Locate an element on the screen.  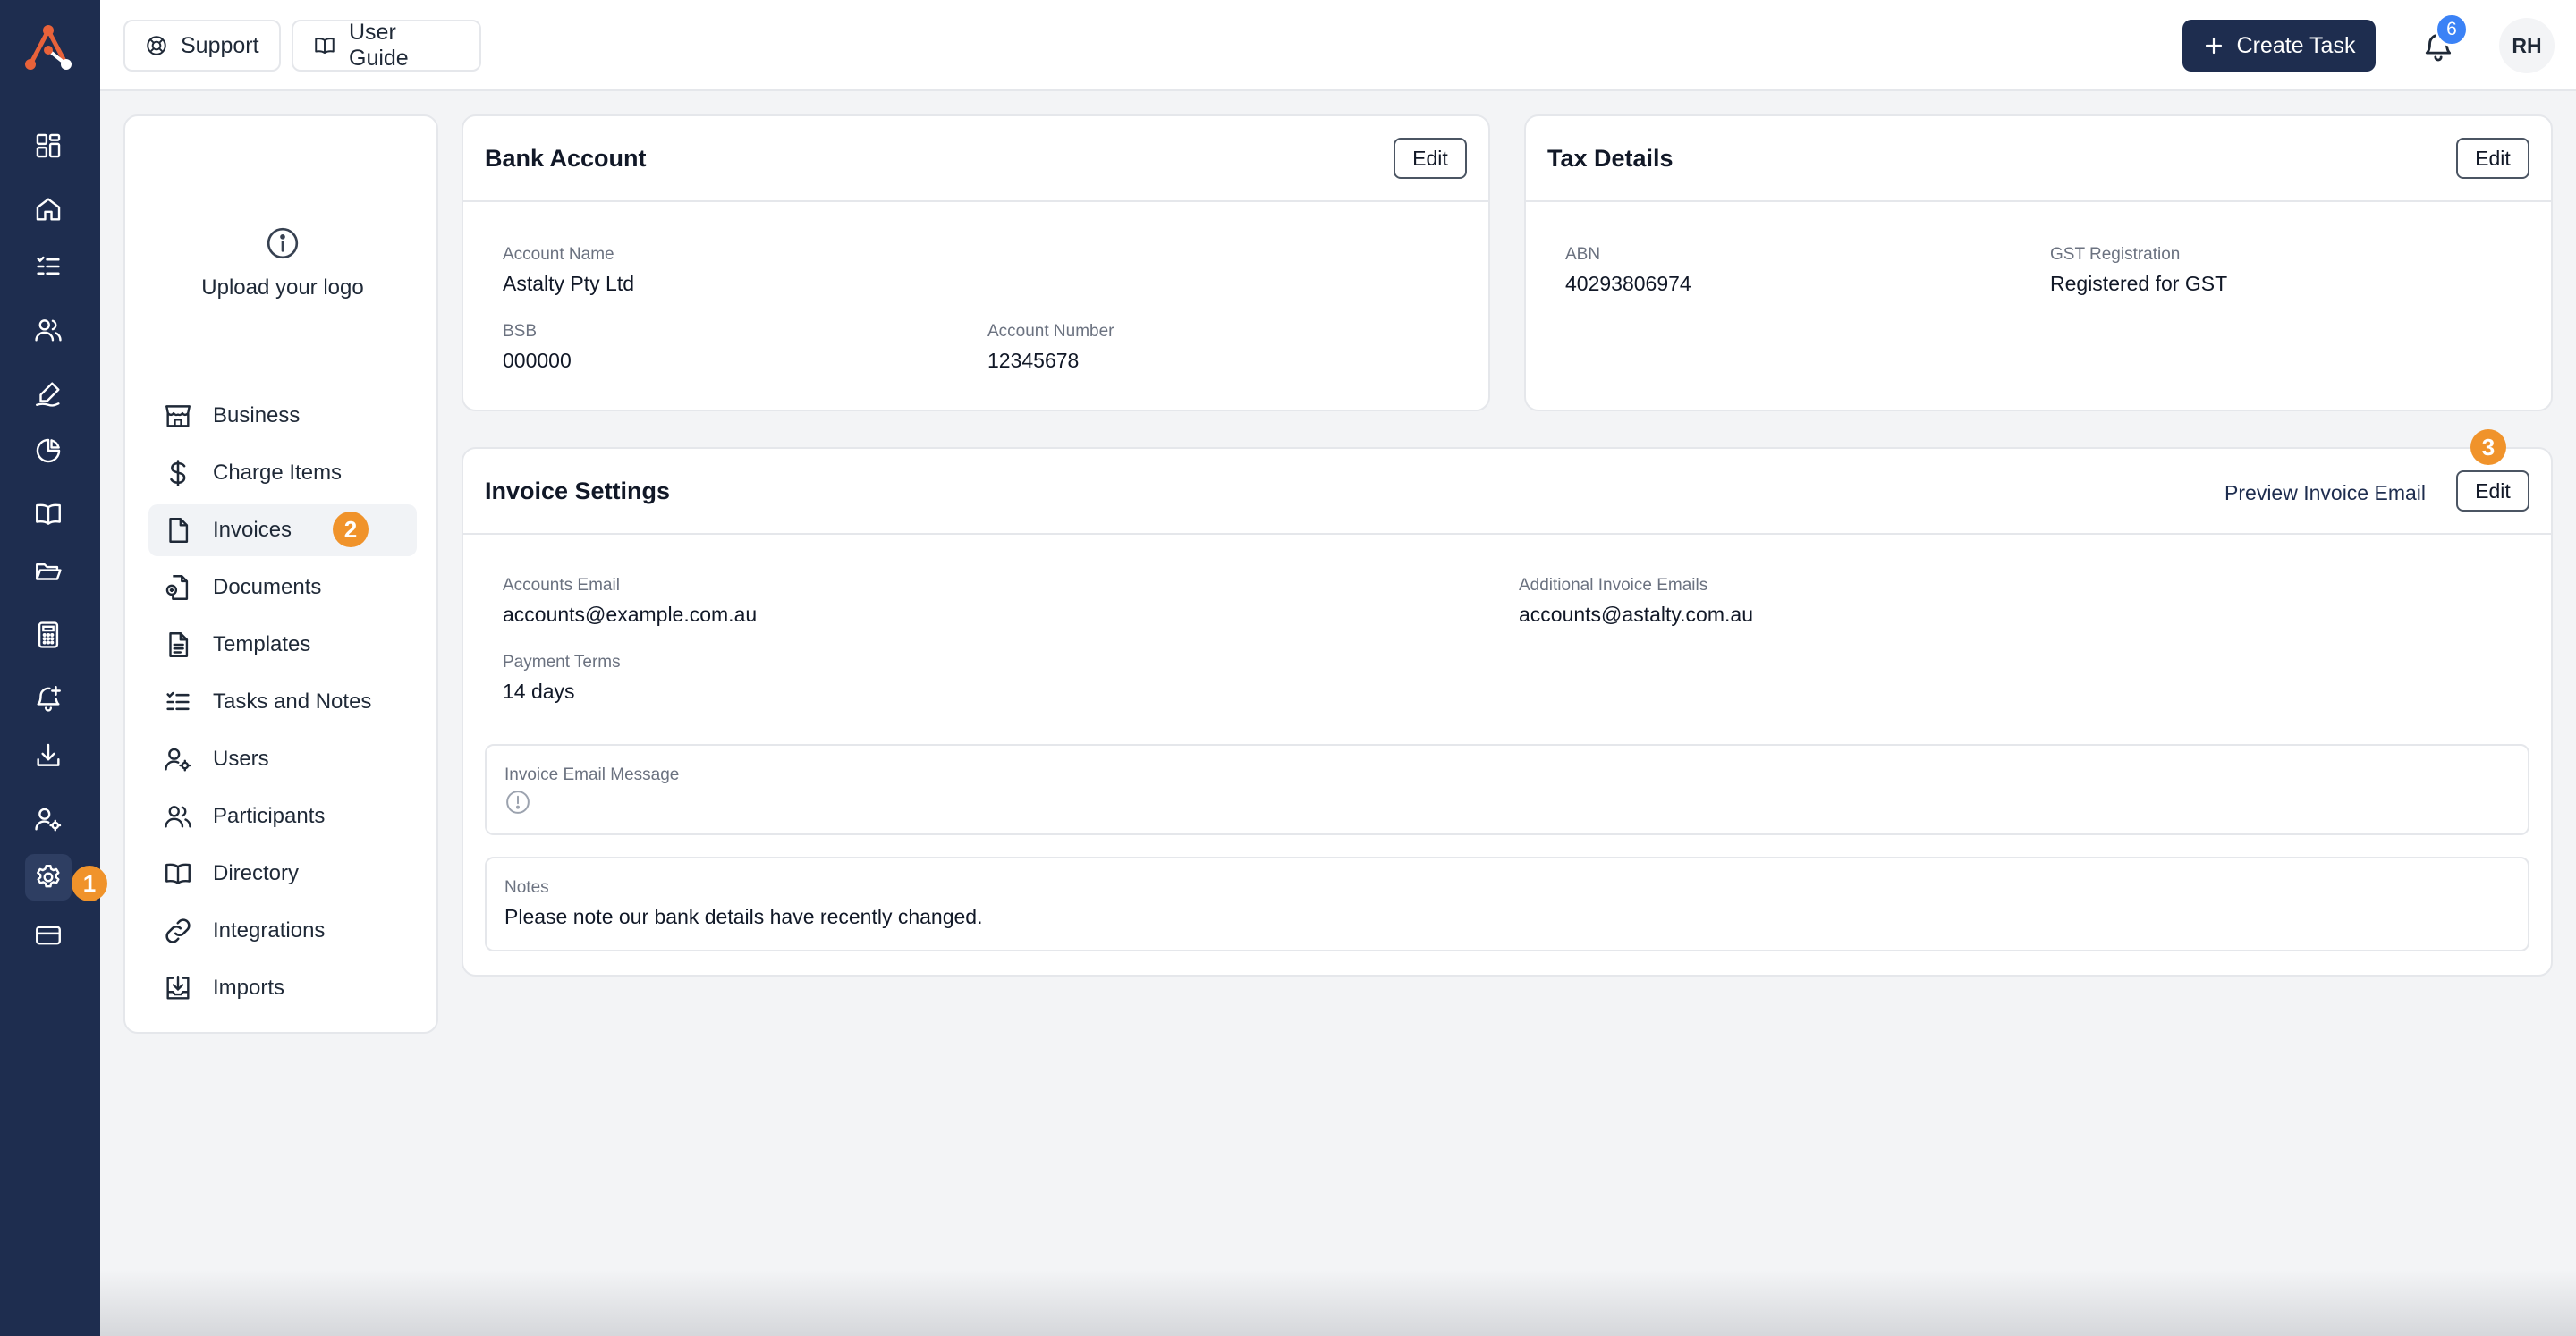
bsb-field: BSB 000000 is located at coordinates (537, 348).